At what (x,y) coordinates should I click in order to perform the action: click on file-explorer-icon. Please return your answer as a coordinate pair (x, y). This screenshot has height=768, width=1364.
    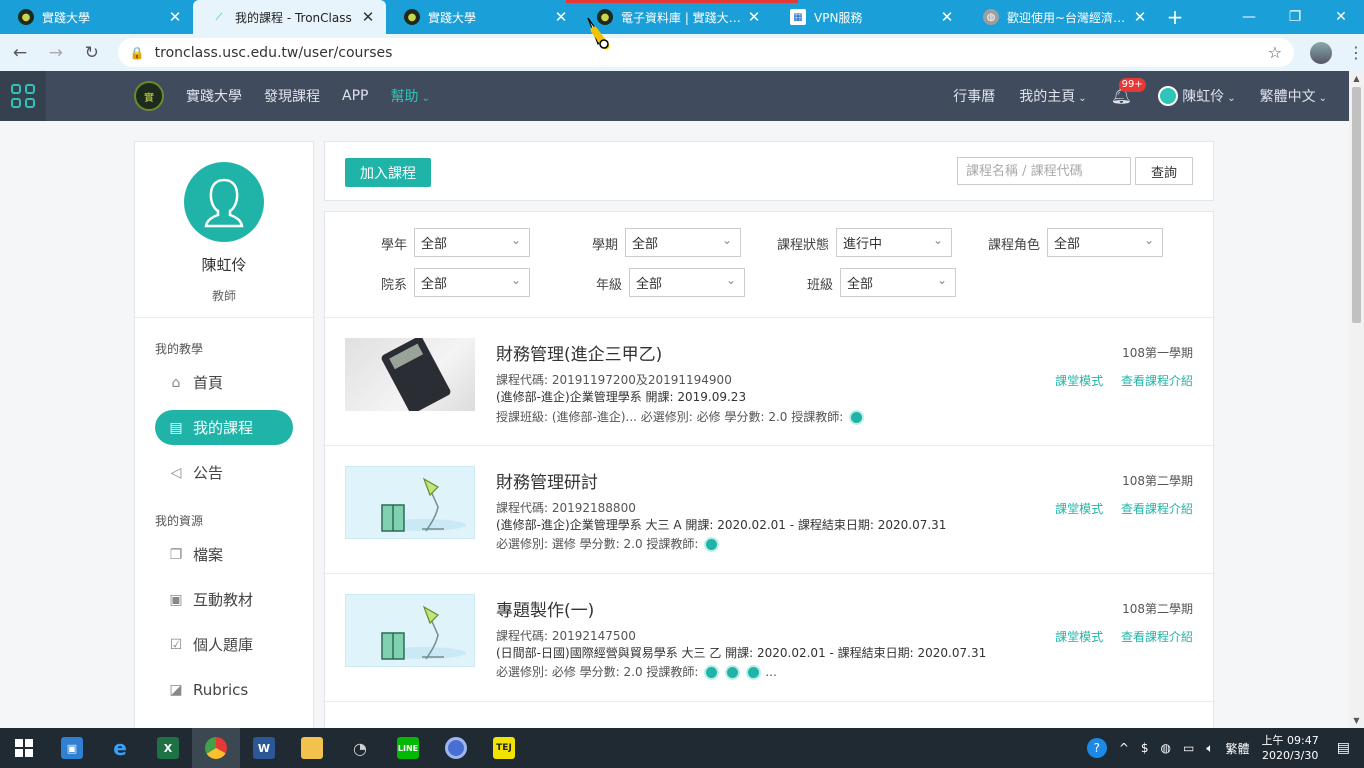
    Looking at the image, I should click on (312, 748).